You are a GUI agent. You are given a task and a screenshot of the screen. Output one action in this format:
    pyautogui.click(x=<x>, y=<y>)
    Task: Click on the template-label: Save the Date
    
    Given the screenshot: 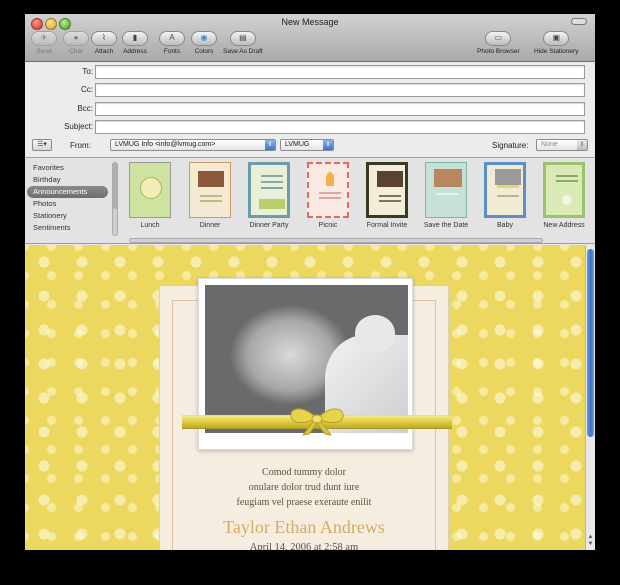 What is the action you would take?
    pyautogui.click(x=446, y=225)
    